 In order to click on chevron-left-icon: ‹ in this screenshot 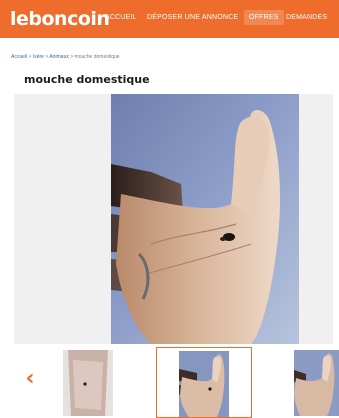, I will do `click(30, 379)`.